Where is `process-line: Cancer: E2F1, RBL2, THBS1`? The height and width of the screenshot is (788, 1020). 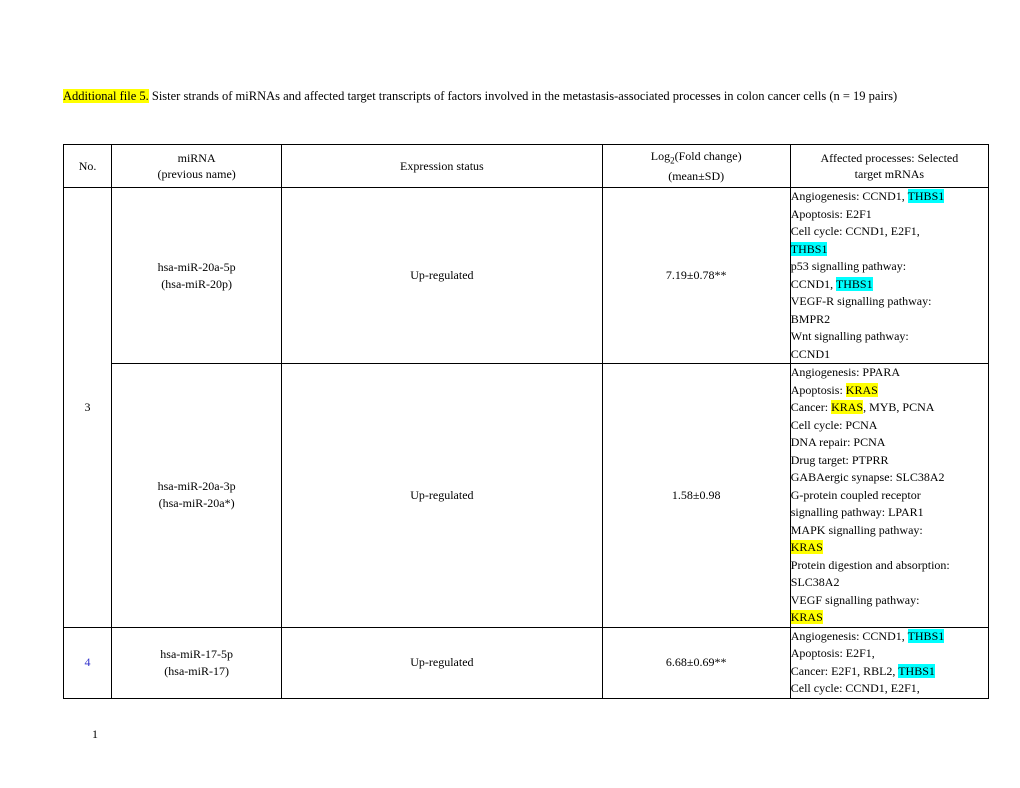 process-line: Cancer: E2F1, RBL2, THBS1 is located at coordinates (889, 672).